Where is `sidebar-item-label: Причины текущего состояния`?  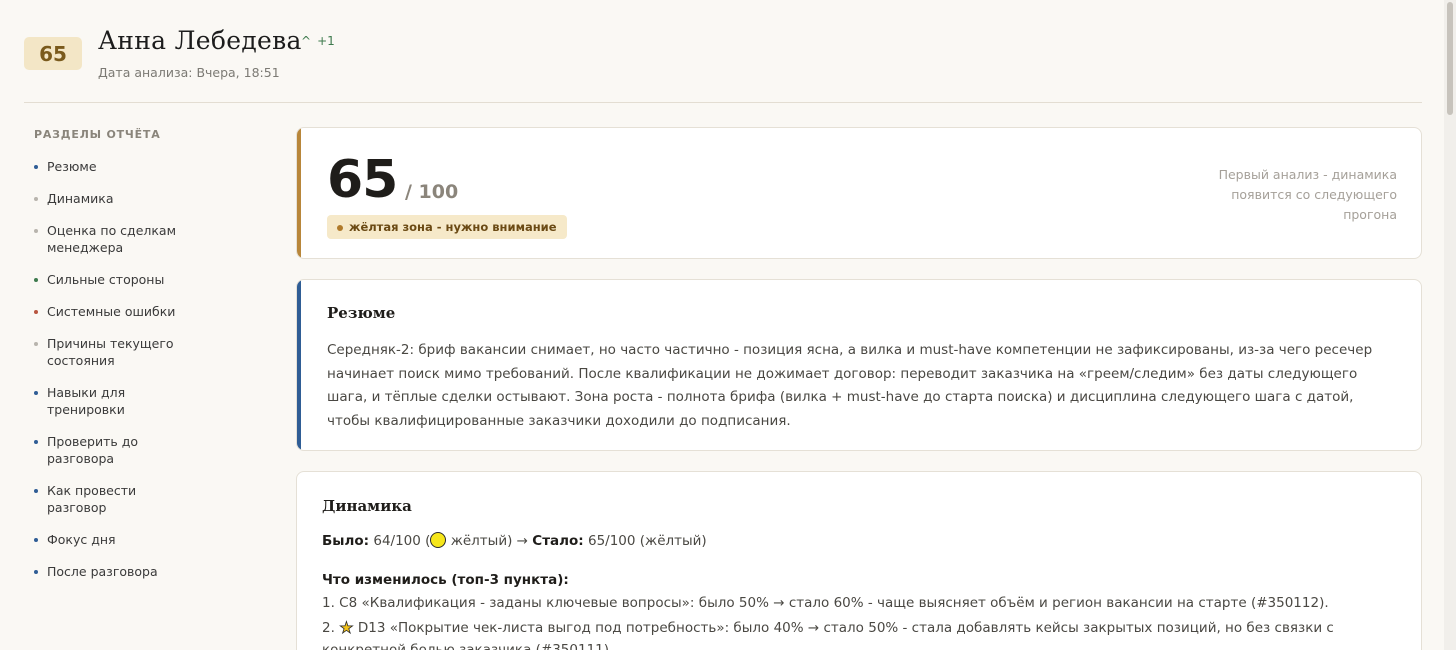 sidebar-item-label: Причины текущего состояния is located at coordinates (110, 352).